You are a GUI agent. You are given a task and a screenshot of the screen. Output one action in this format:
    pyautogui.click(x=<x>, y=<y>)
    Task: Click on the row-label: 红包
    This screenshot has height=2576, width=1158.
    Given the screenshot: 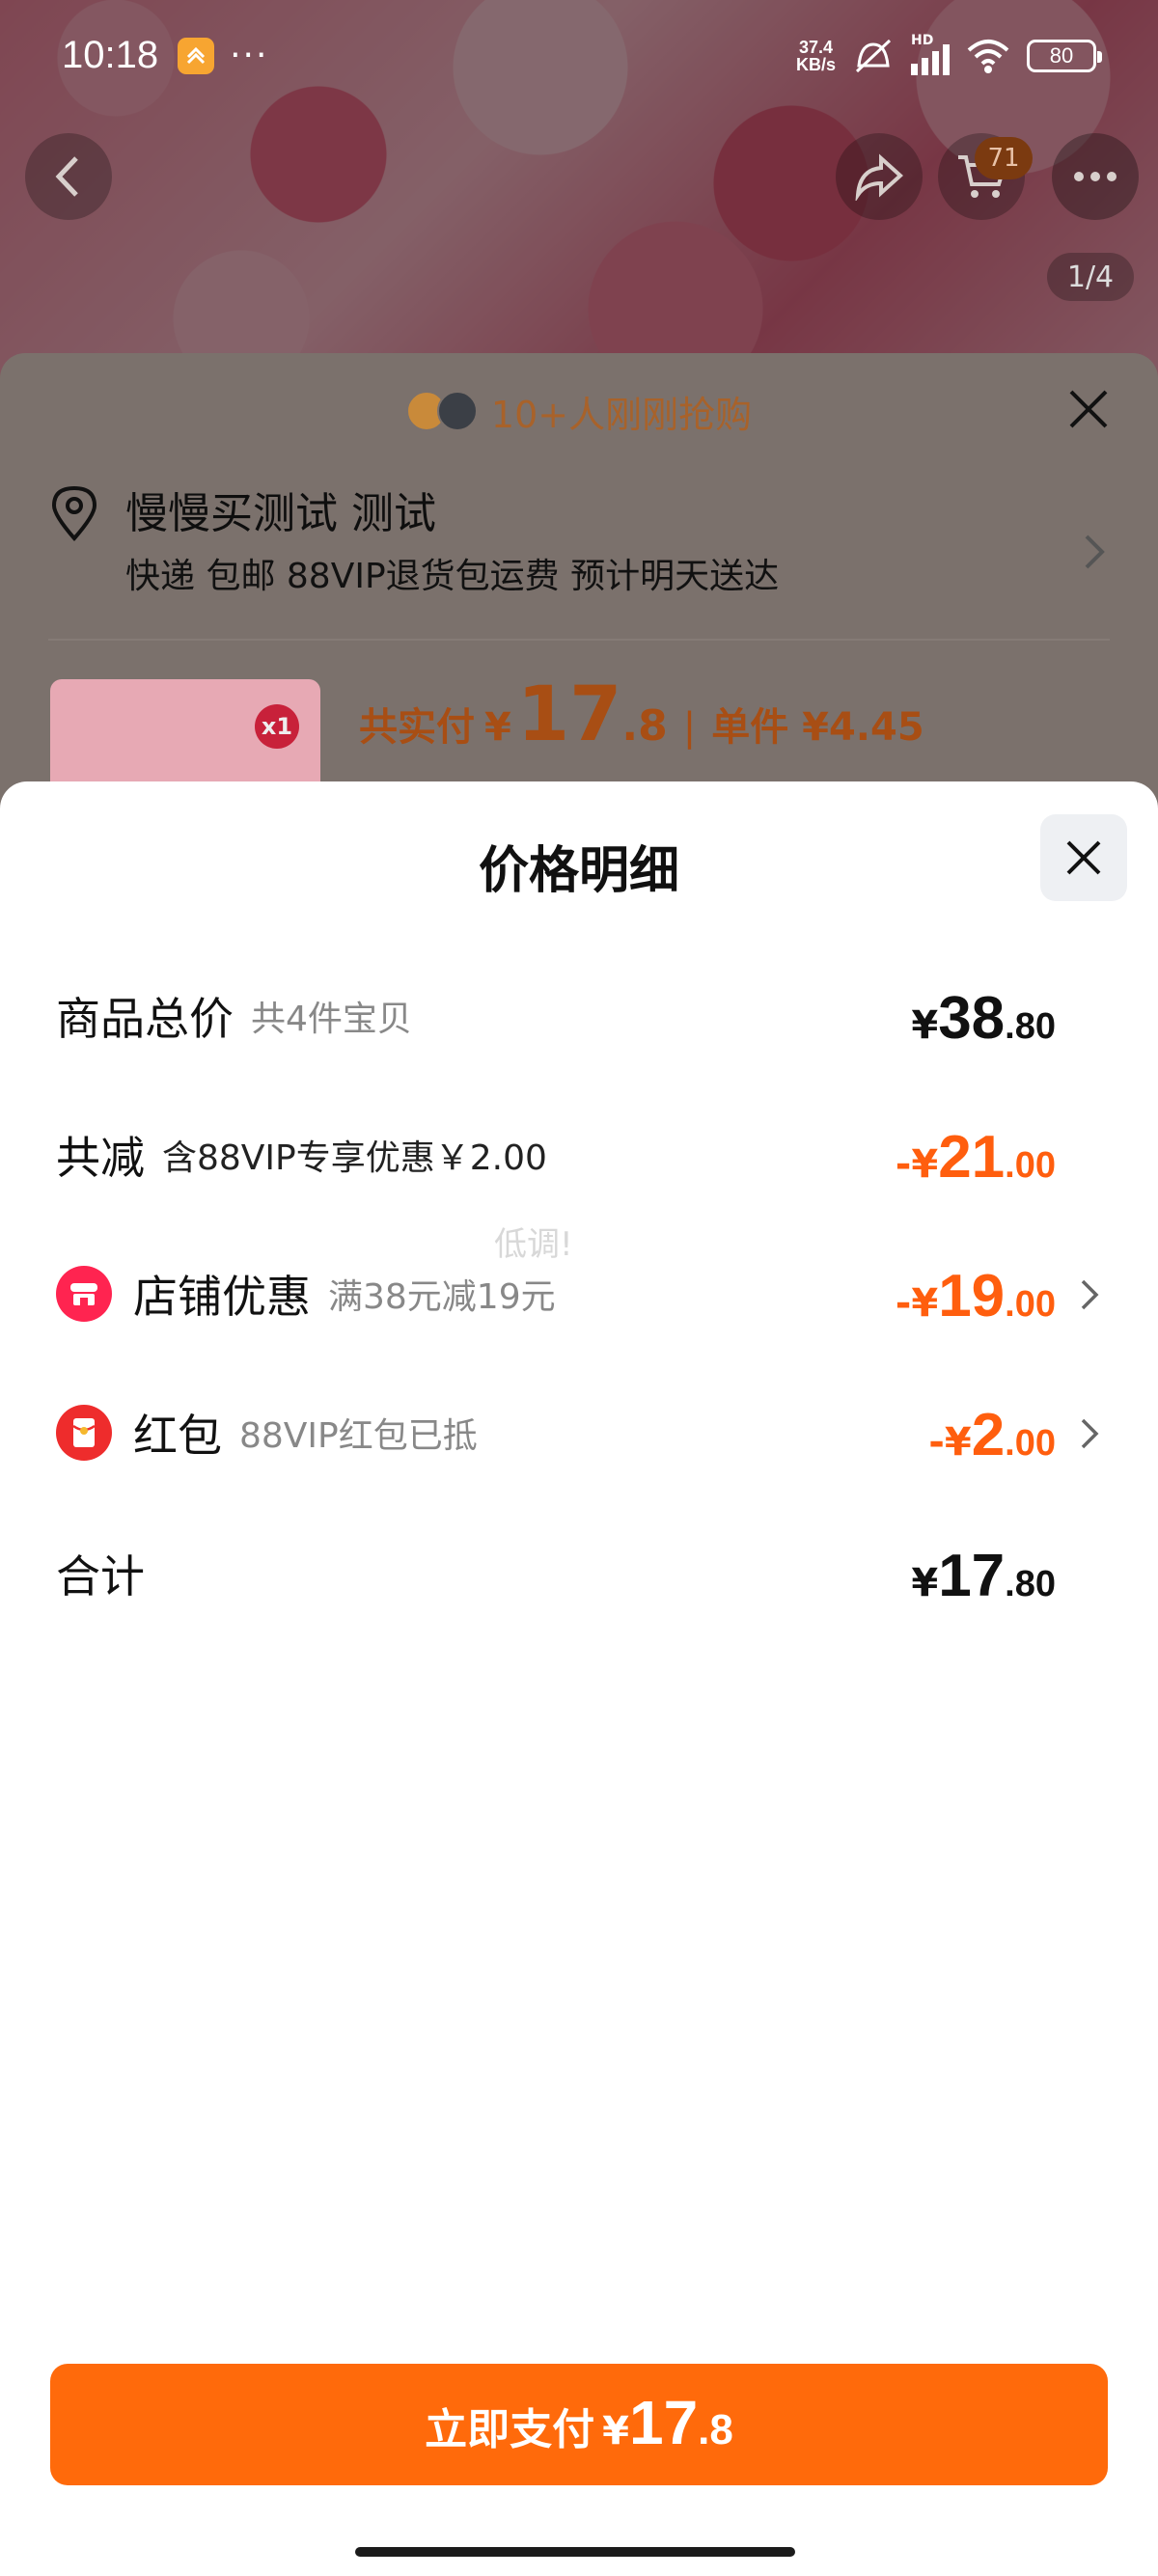 What is the action you would take?
    pyautogui.click(x=177, y=1436)
    